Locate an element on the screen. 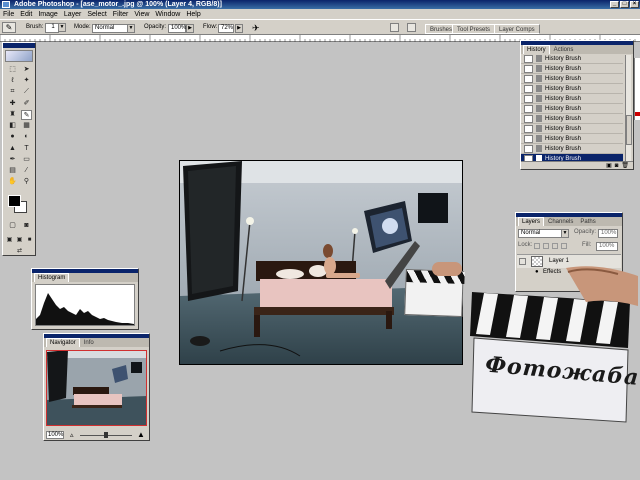  type-tool-icon: T is located at coordinates (26, 149).